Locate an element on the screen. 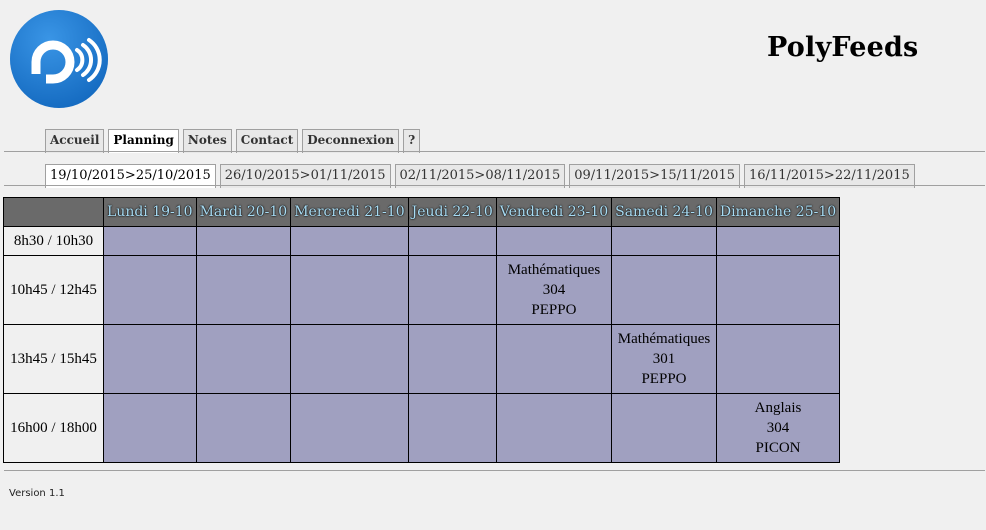 The width and height of the screenshot is (986, 530). day-header-monday: Lundi 19-10 is located at coordinates (150, 212).